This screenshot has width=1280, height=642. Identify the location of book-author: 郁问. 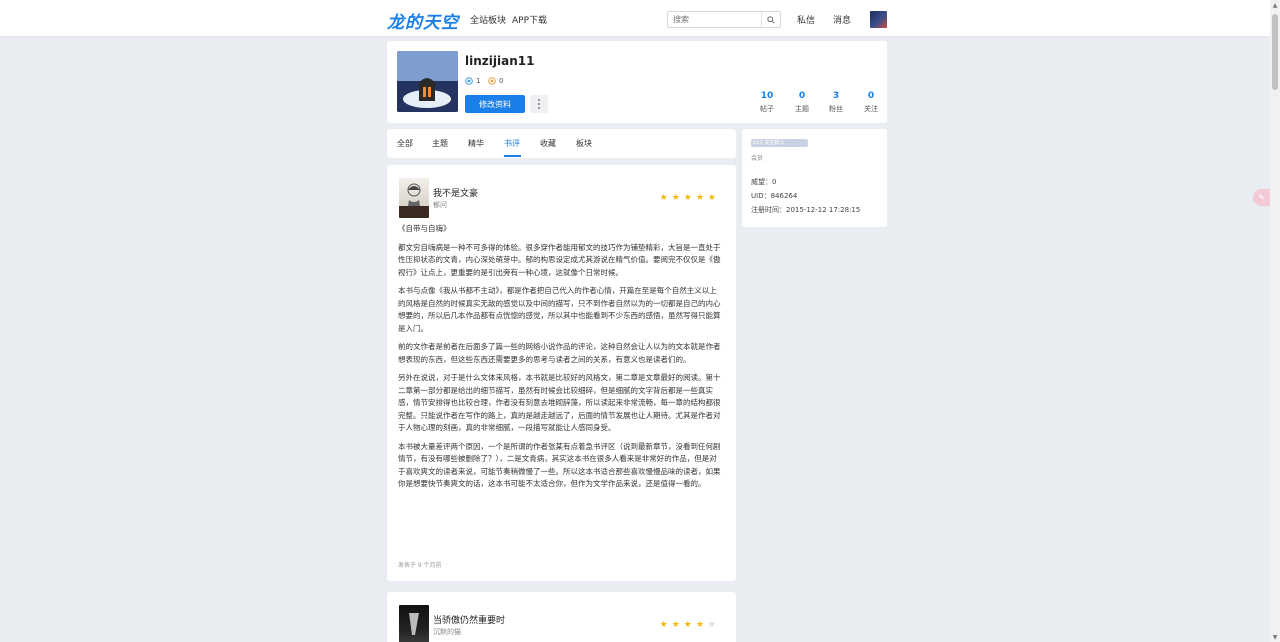
(440, 205).